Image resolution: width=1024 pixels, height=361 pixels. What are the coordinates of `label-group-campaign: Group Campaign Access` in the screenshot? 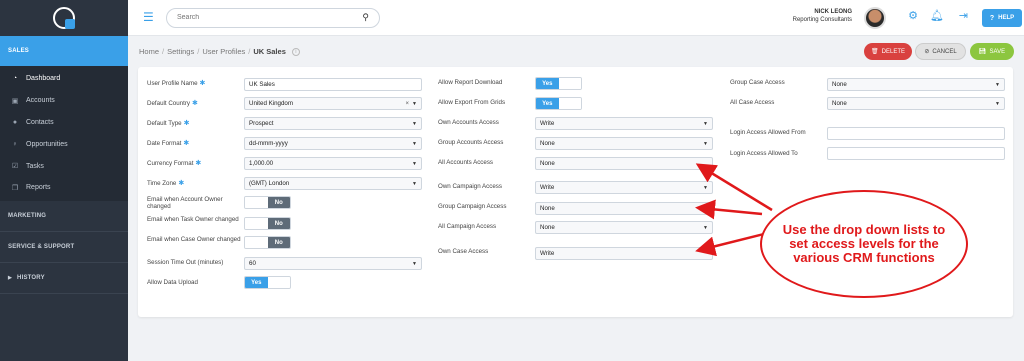 It's located at (472, 206).